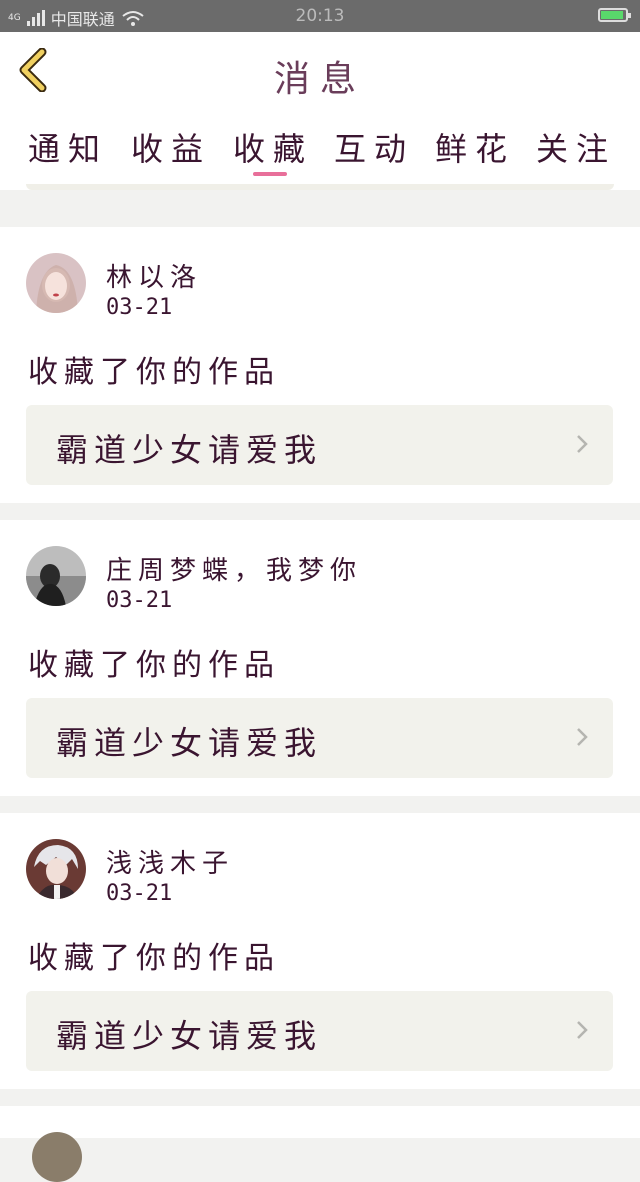 Image resolution: width=640 pixels, height=1182 pixels. Describe the element at coordinates (270, 174) in the screenshot. I see `active-tab-indicator` at that location.